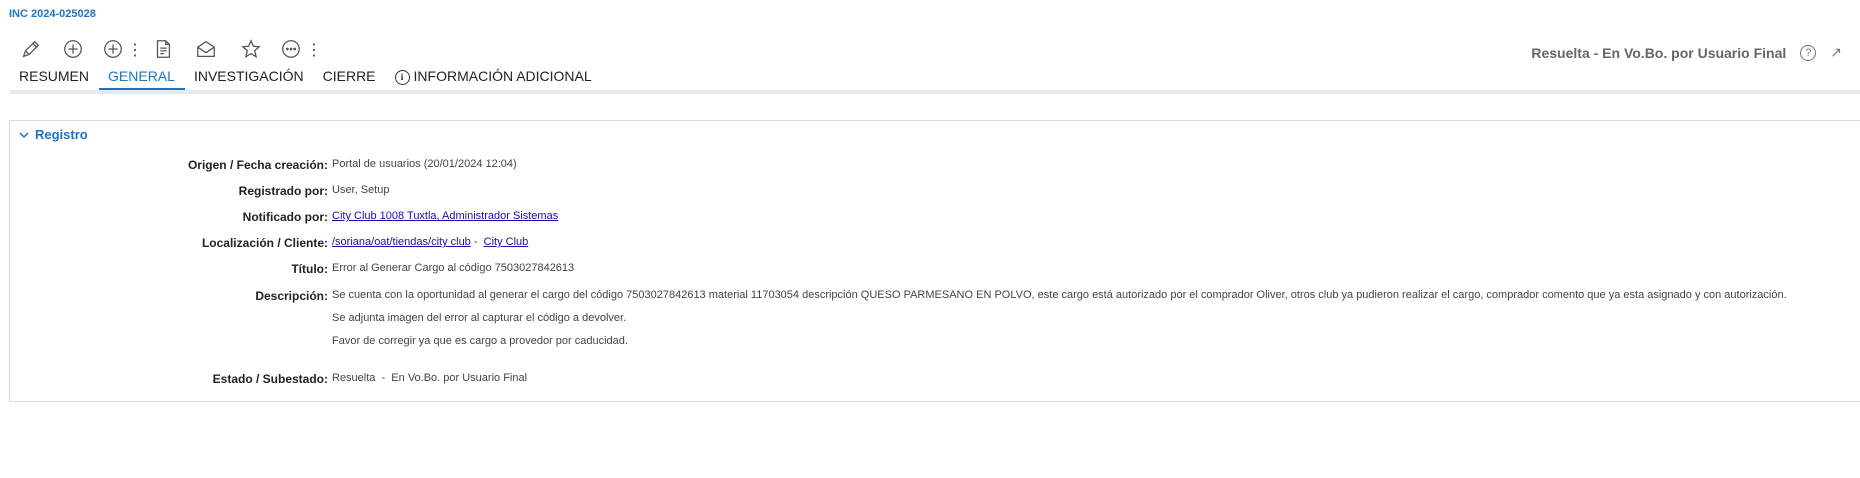 This screenshot has width=1860, height=478. What do you see at coordinates (24, 134) in the screenshot?
I see `chevron-down-icon` at bounding box center [24, 134].